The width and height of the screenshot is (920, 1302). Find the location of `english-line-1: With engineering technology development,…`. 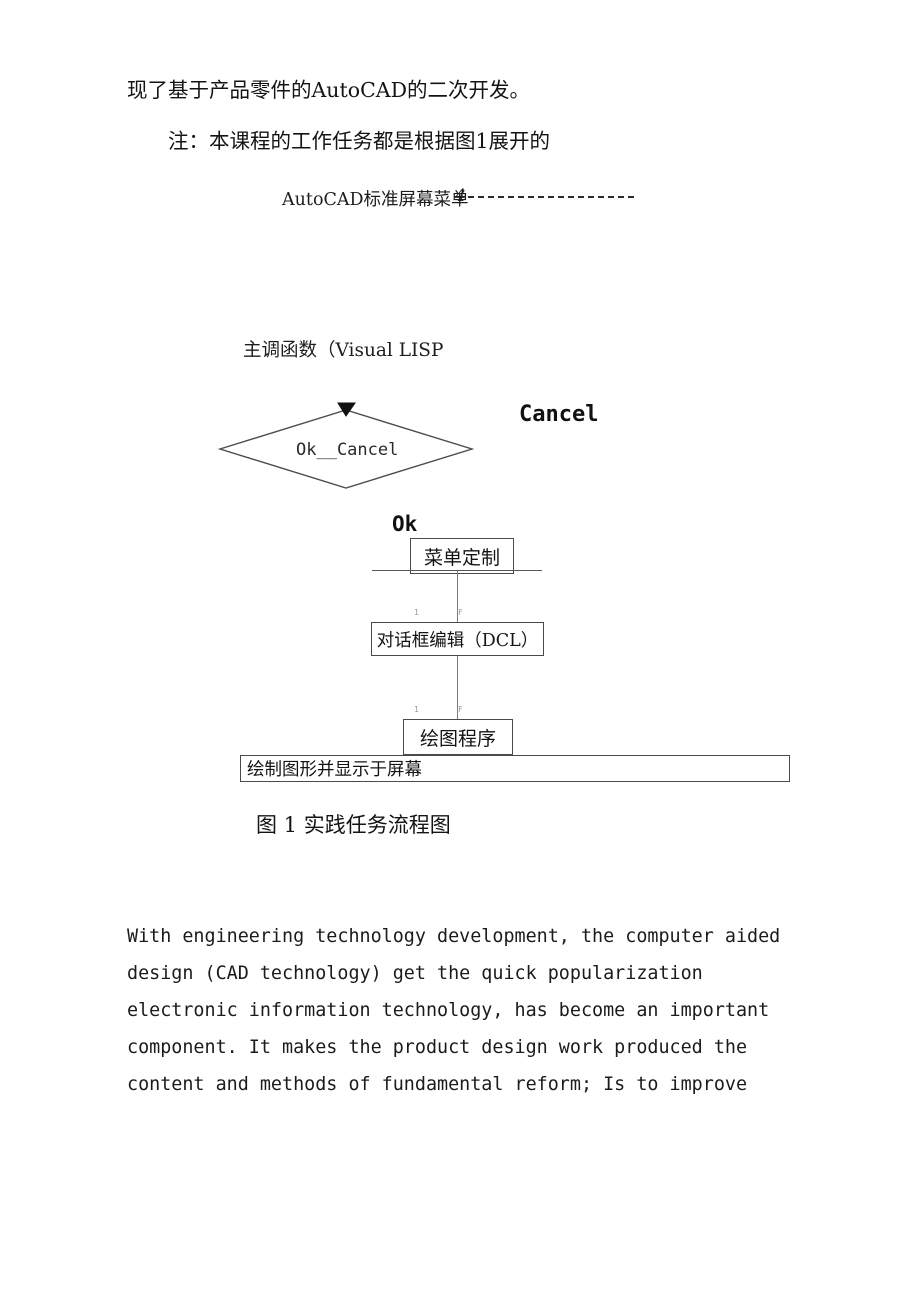

english-line-1: With engineering technology development,… is located at coordinates (454, 936).